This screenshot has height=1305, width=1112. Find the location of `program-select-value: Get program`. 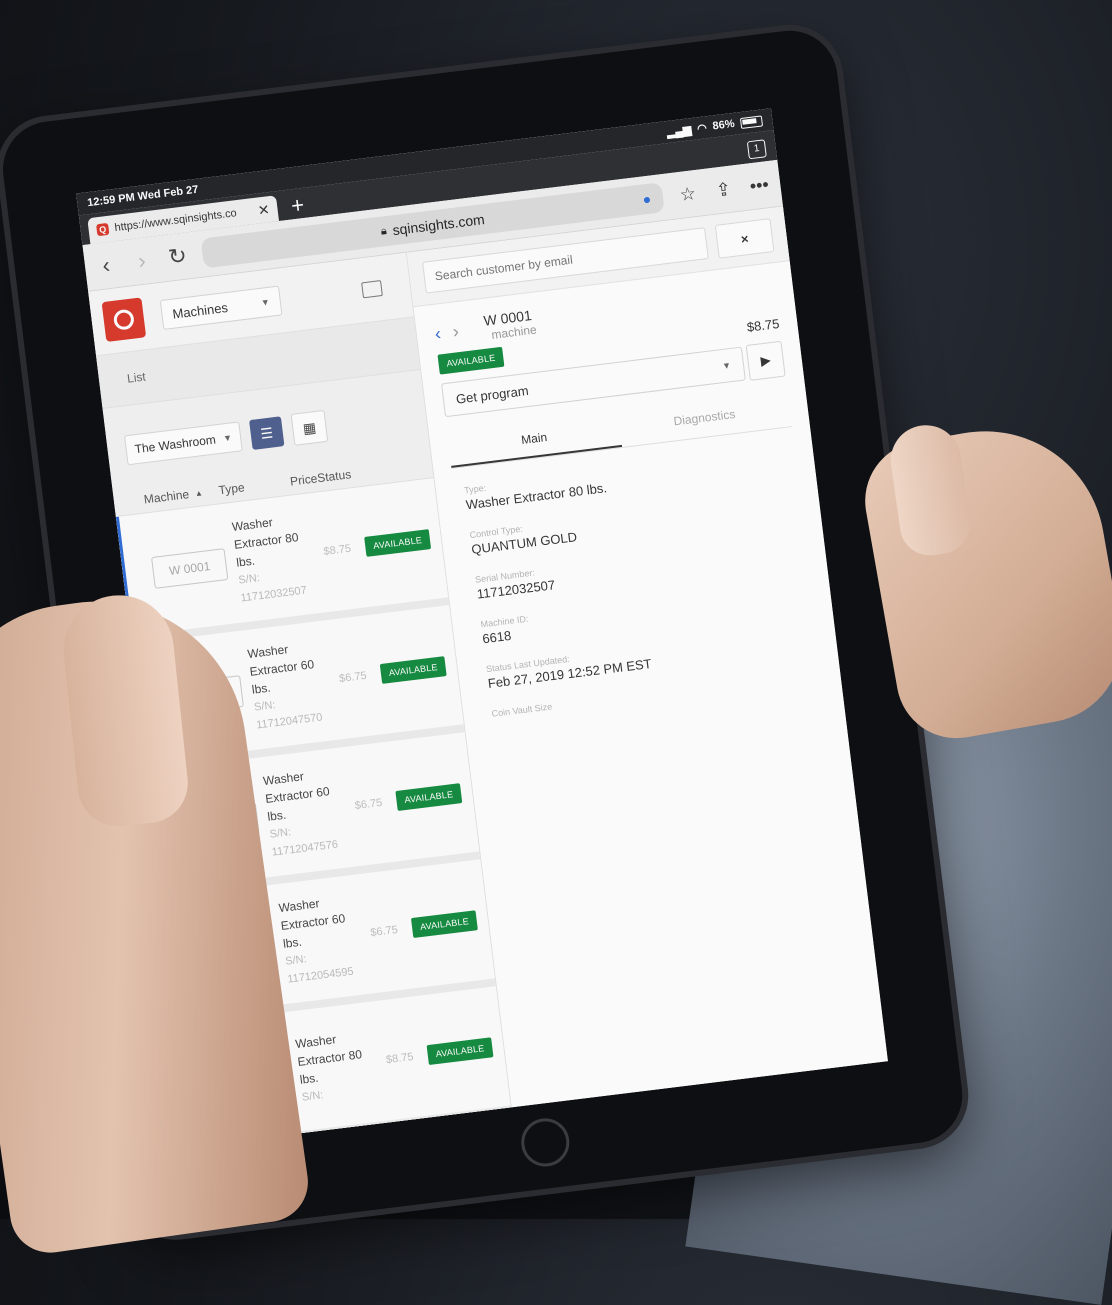

program-select-value: Get program is located at coordinates (492, 394).